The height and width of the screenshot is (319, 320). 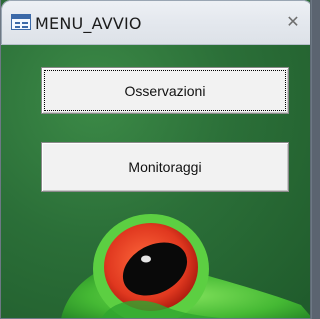 What do you see at coordinates (165, 167) in the screenshot?
I see `monitoring-button: Monitoraggi` at bounding box center [165, 167].